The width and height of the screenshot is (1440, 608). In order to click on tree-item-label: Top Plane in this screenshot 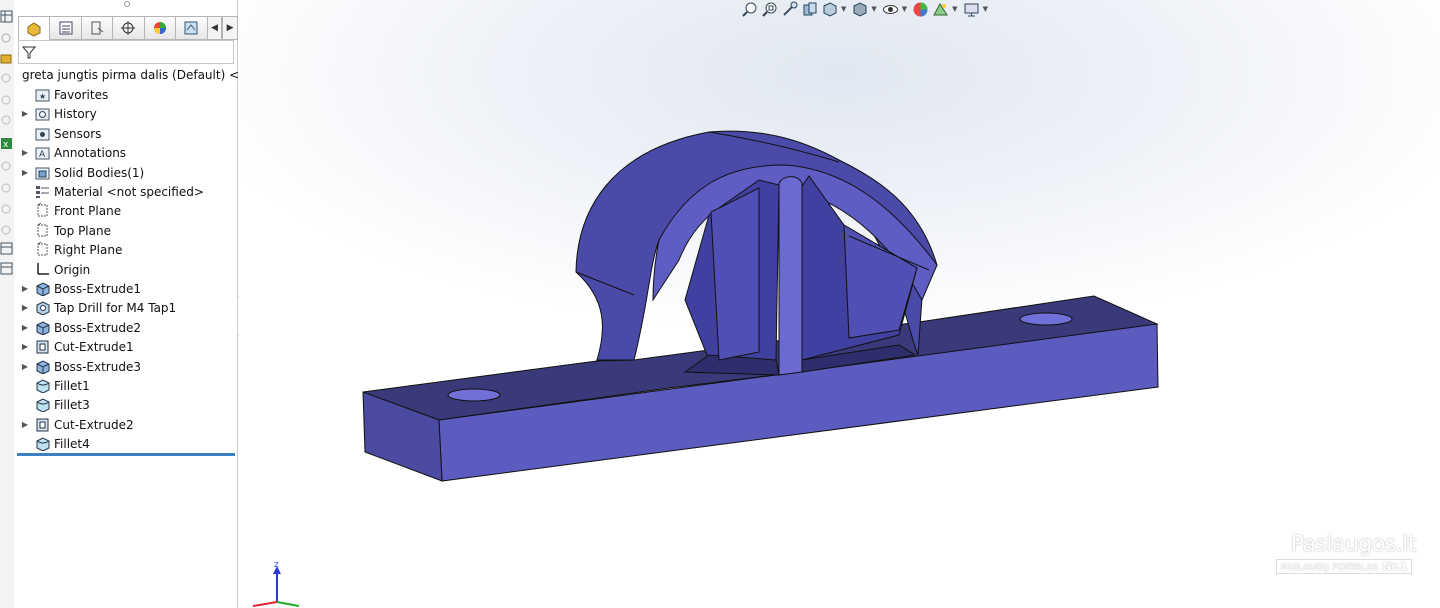, I will do `click(82, 230)`.